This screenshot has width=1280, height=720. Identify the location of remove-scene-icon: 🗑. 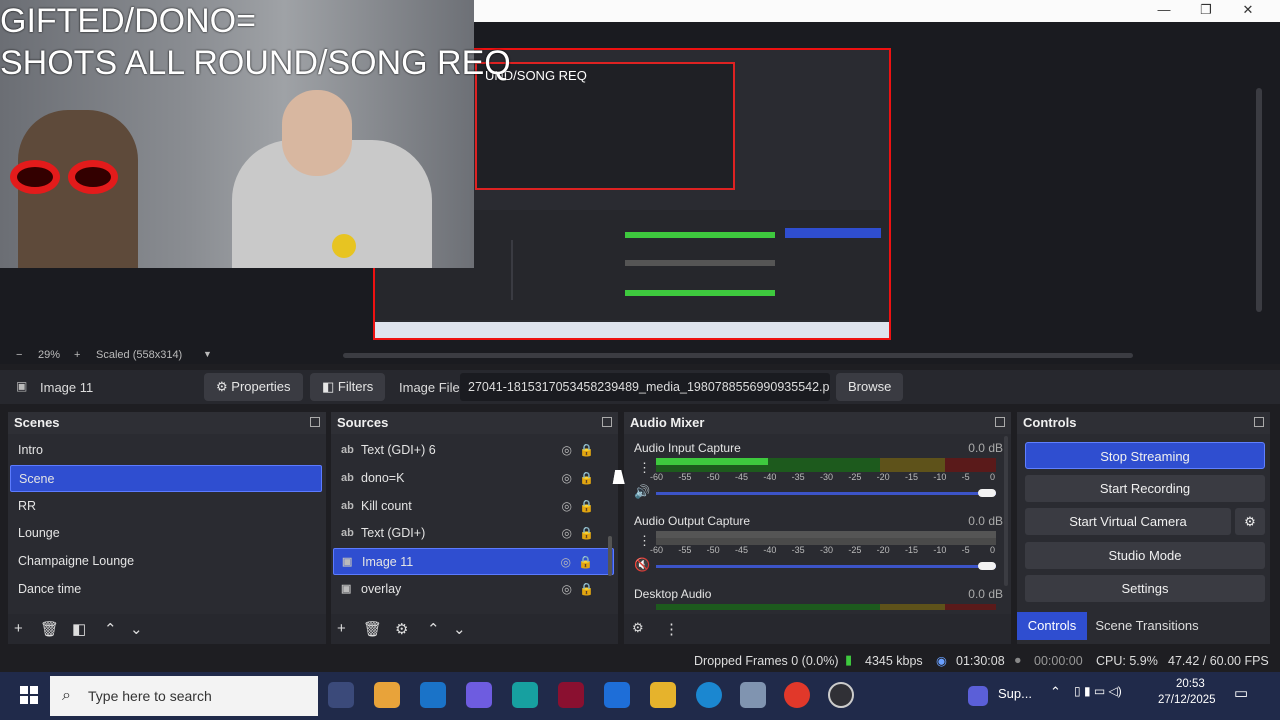
(49, 629).